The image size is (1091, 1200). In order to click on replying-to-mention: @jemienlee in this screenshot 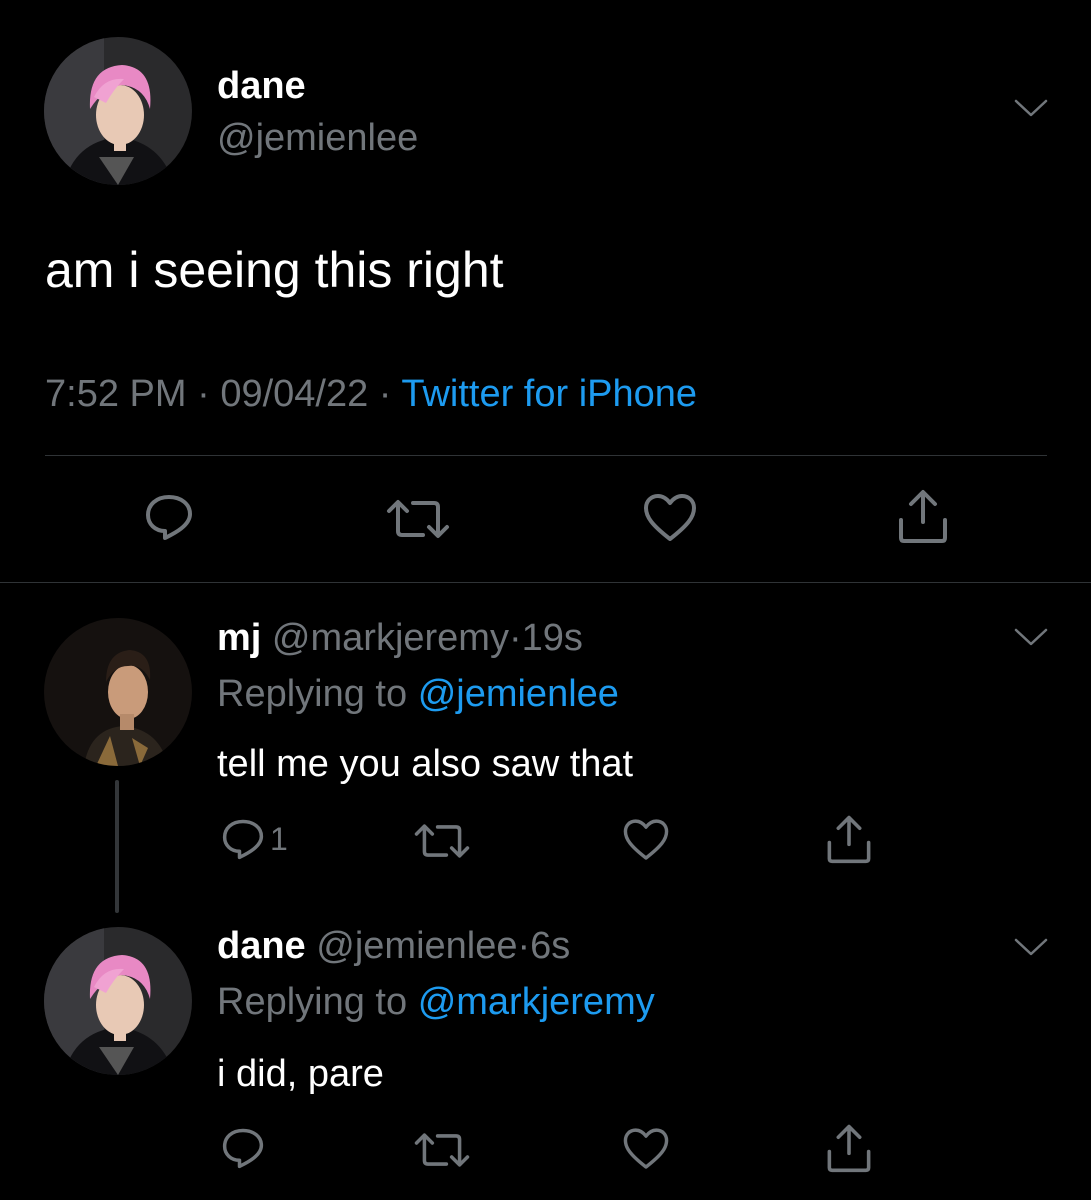, I will do `click(518, 694)`.